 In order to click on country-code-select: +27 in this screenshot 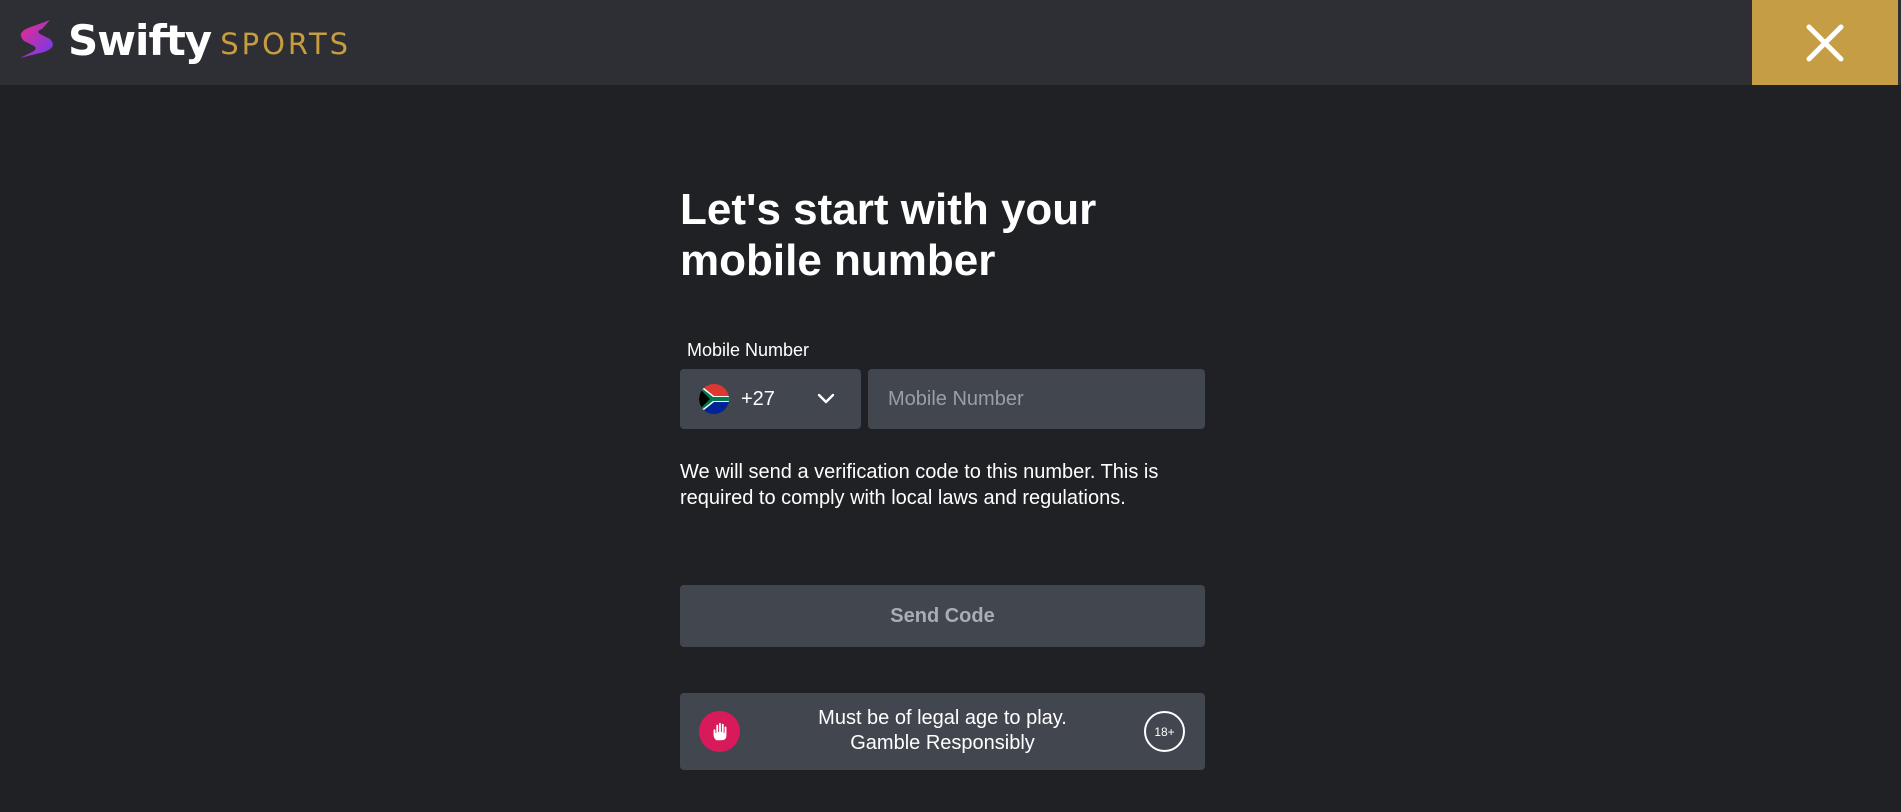, I will do `click(770, 399)`.